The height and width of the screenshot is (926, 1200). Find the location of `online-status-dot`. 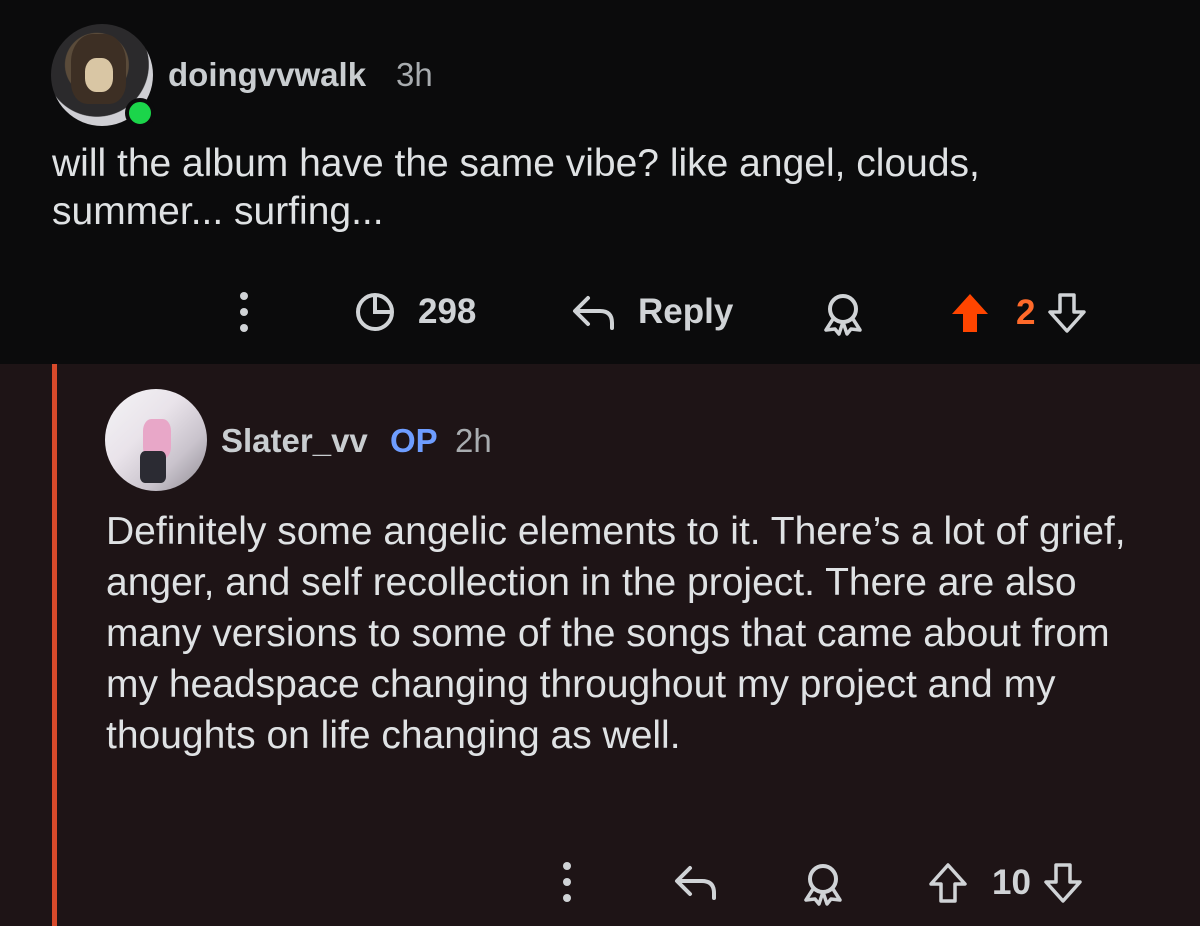

online-status-dot is located at coordinates (140, 113).